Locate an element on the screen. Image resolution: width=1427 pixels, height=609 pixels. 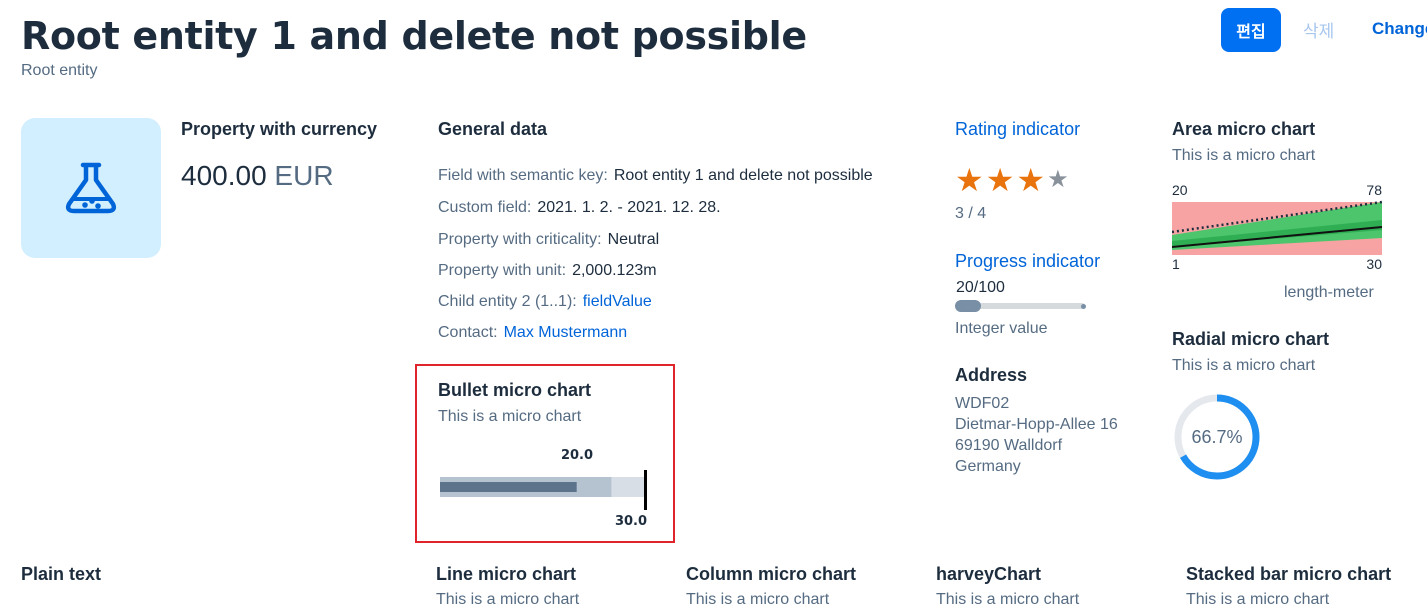
field-value: 2021. 1. 2. - 2021. 12. 28. is located at coordinates (629, 207).